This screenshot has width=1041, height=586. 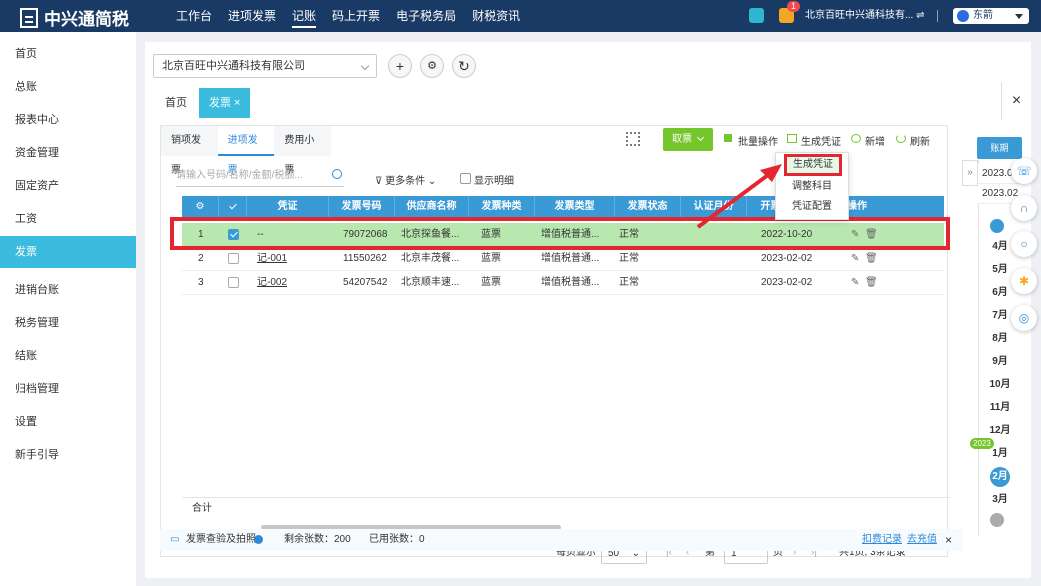 What do you see at coordinates (68, 48) in the screenshot?
I see `sidebar-item-home: 首页` at bounding box center [68, 48].